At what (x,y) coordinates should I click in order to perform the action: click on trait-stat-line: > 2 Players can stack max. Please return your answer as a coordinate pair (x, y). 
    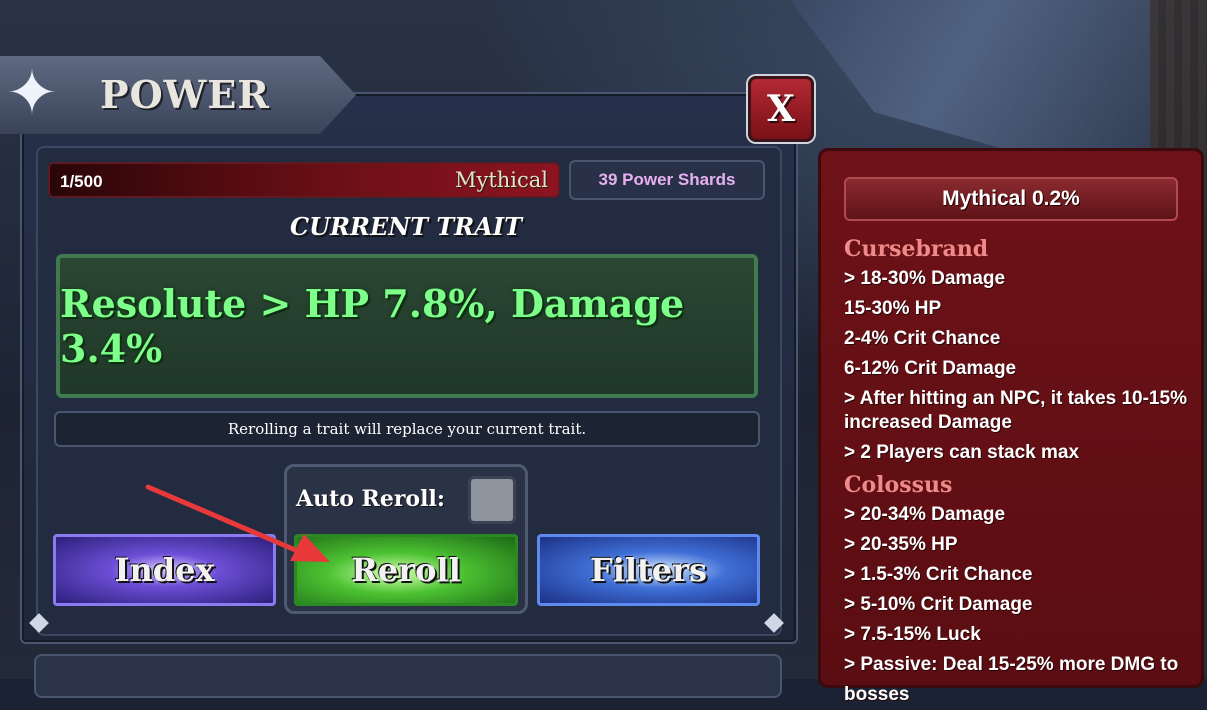
    Looking at the image, I should click on (962, 452).